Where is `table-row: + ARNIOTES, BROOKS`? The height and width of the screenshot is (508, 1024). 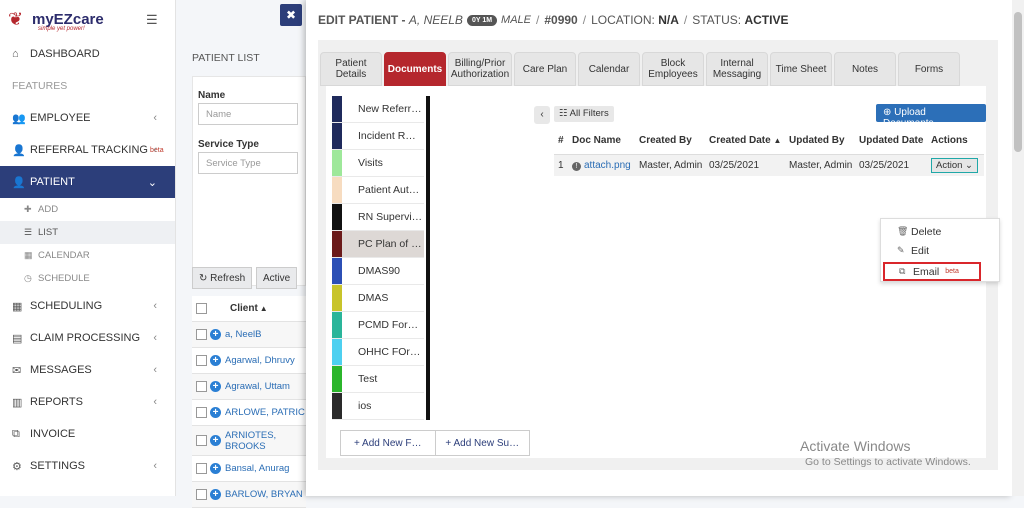
table-row: + ARNIOTES, BROOKS is located at coordinates (249, 441).